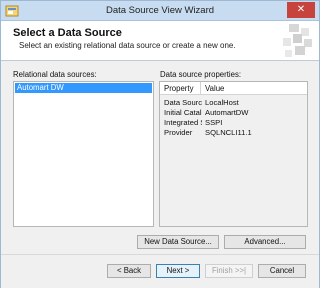 This screenshot has height=288, width=320. Describe the element at coordinates (178, 132) in the screenshot. I see `property-name: Provider` at that location.